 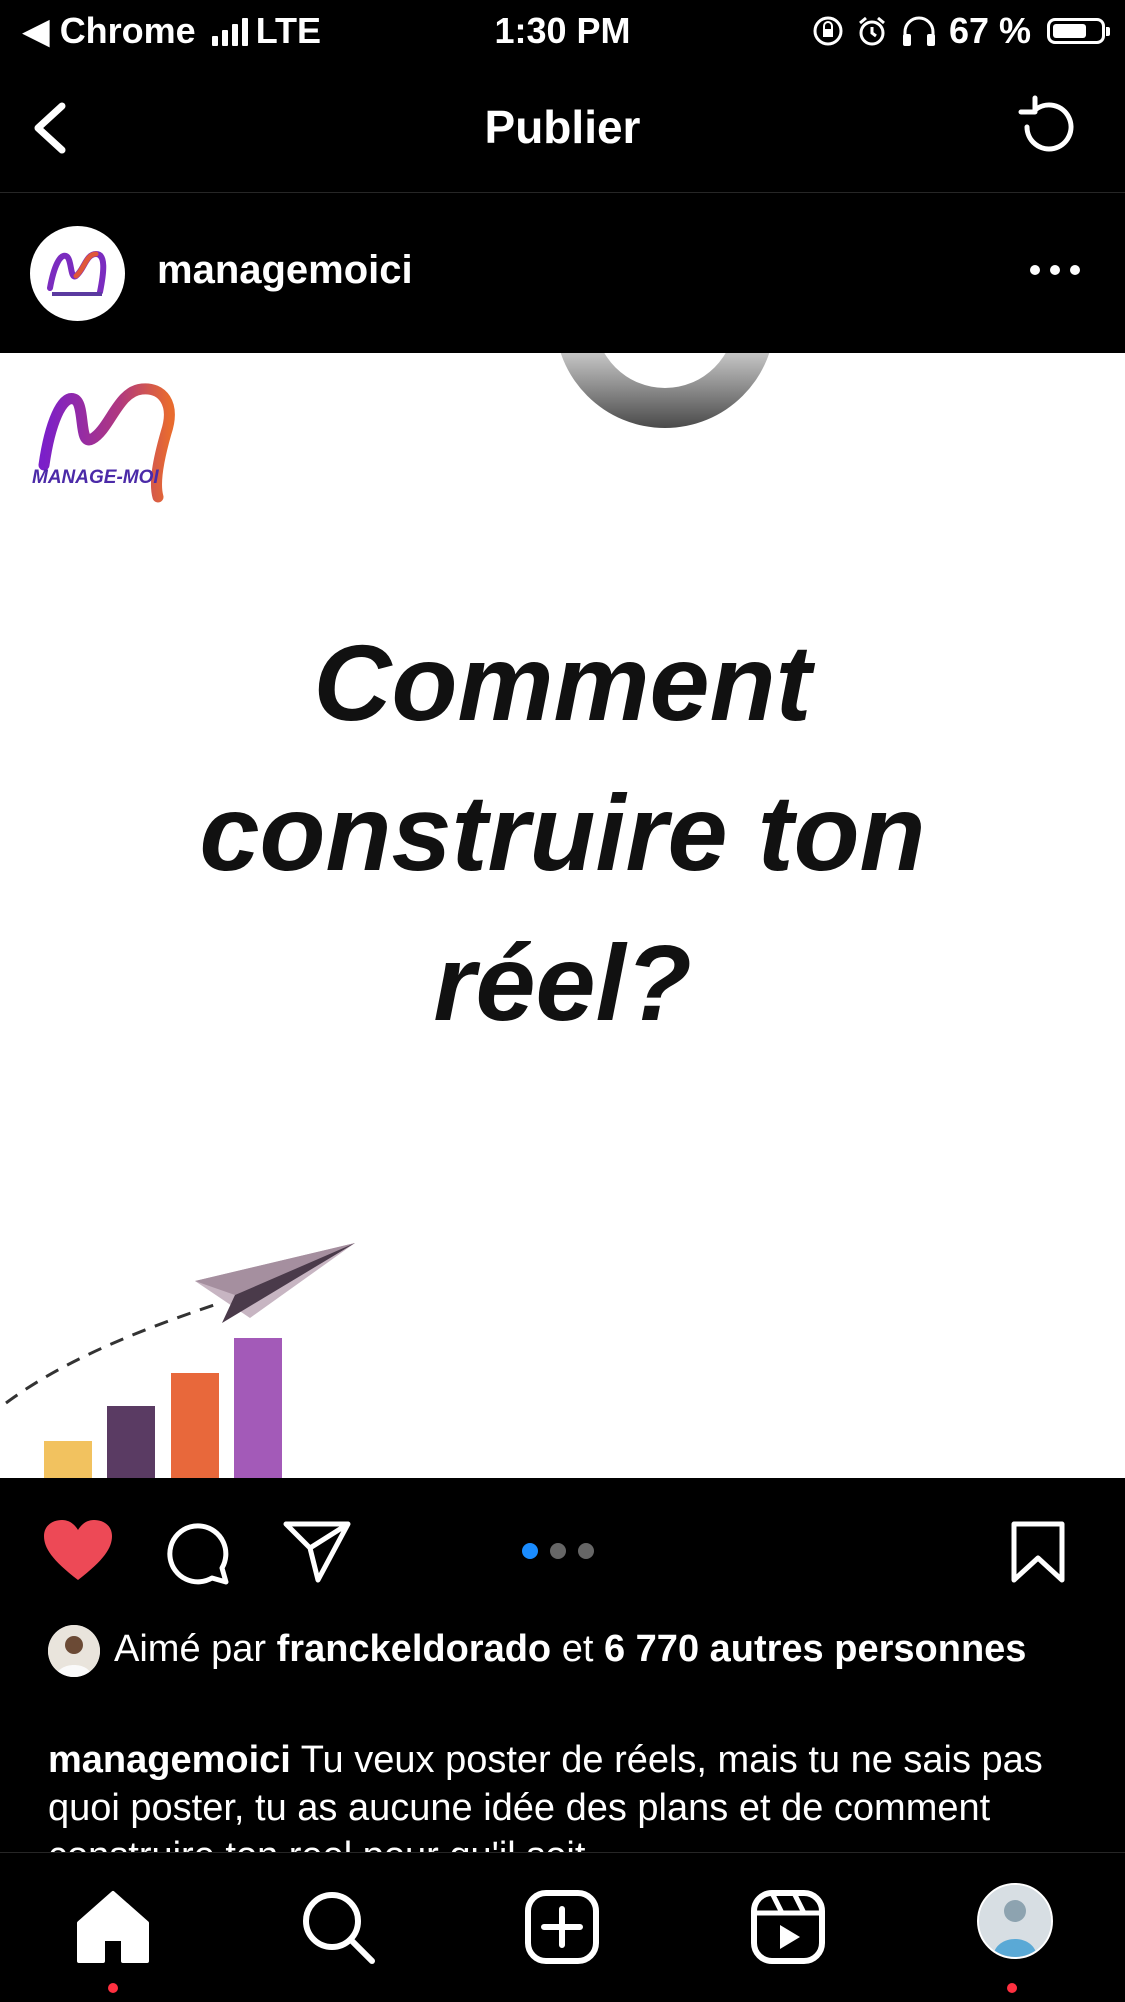 What do you see at coordinates (918, 31) in the screenshot?
I see `headphones-icon` at bounding box center [918, 31].